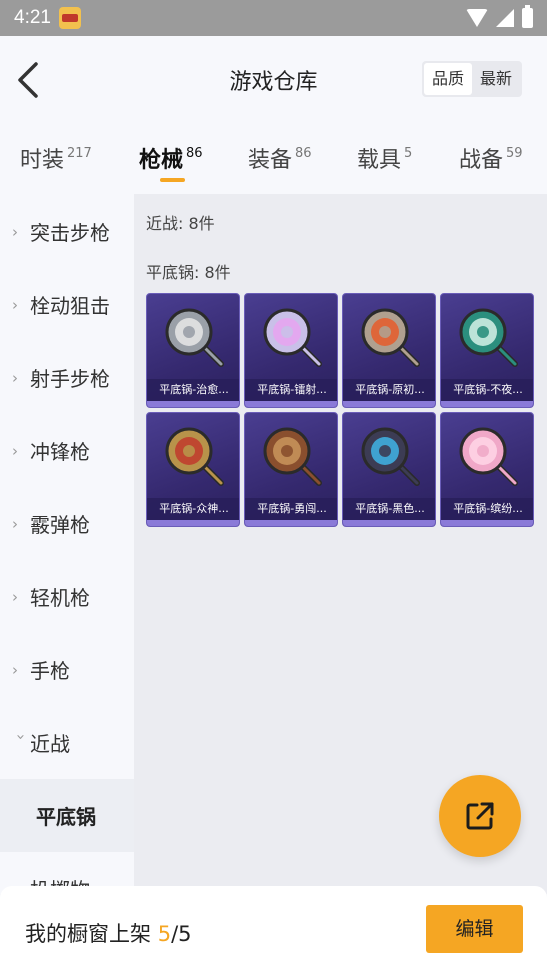 The width and height of the screenshot is (547, 972). Describe the element at coordinates (270, 160) in the screenshot. I see `tab-label: 装备` at that location.